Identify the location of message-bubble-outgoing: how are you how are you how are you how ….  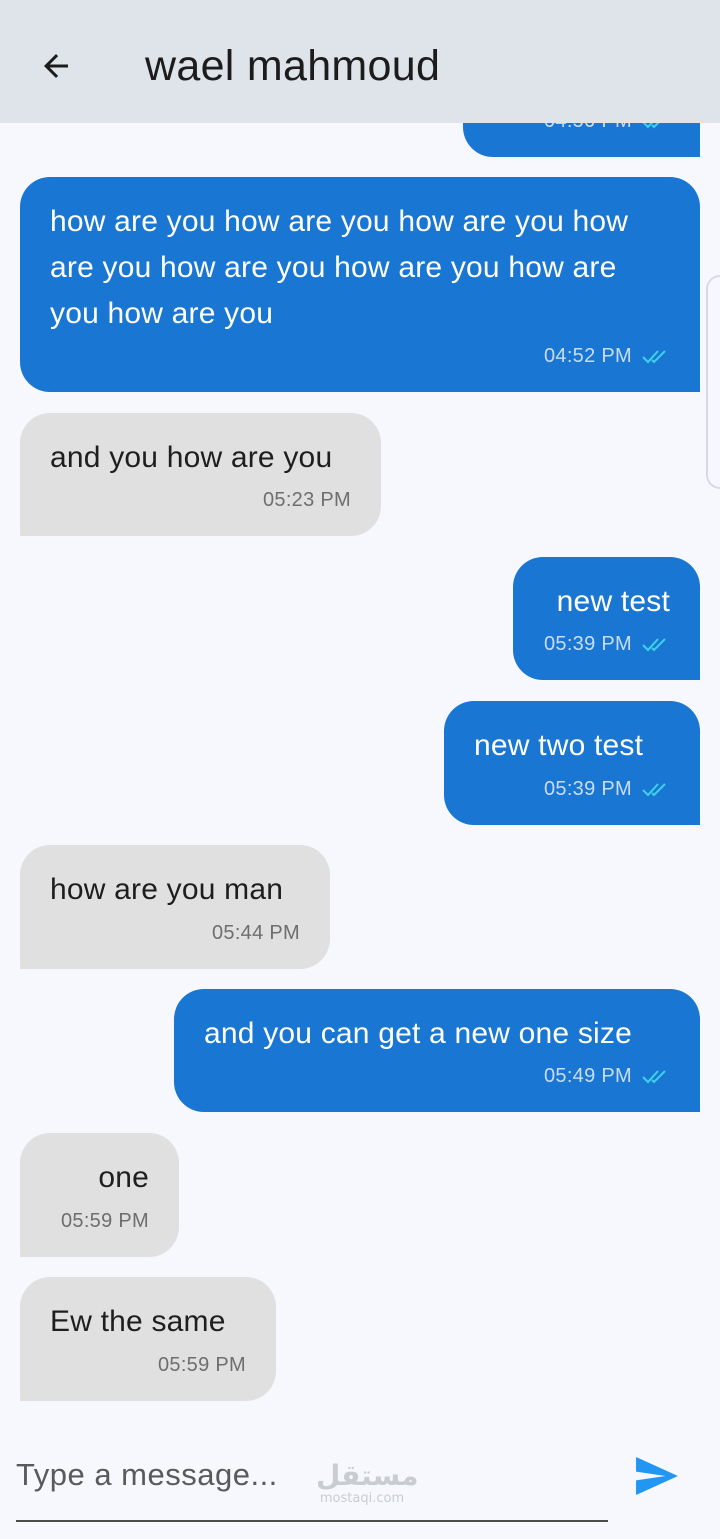
(360, 284).